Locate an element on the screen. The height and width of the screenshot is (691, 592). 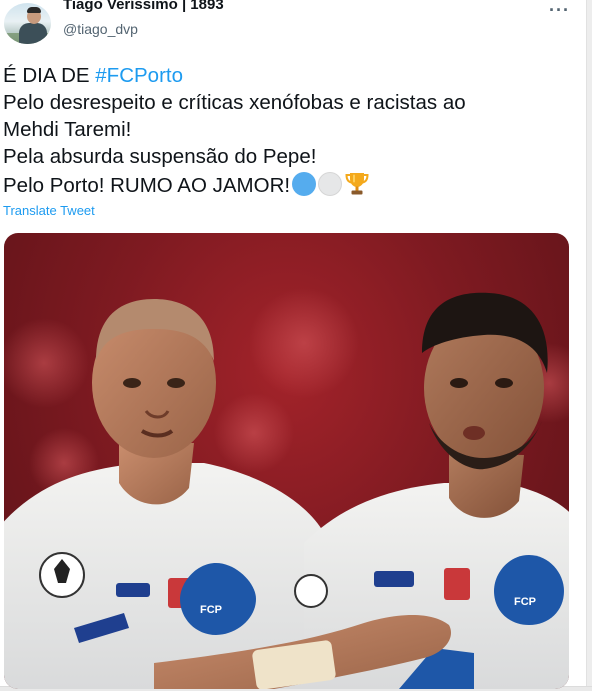
trophy-icon is located at coordinates (357, 186).